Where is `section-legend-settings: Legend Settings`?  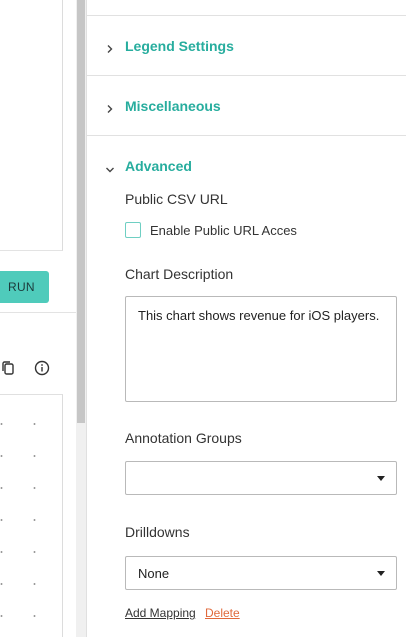
section-legend-settings: Legend Settings is located at coordinates (246, 45).